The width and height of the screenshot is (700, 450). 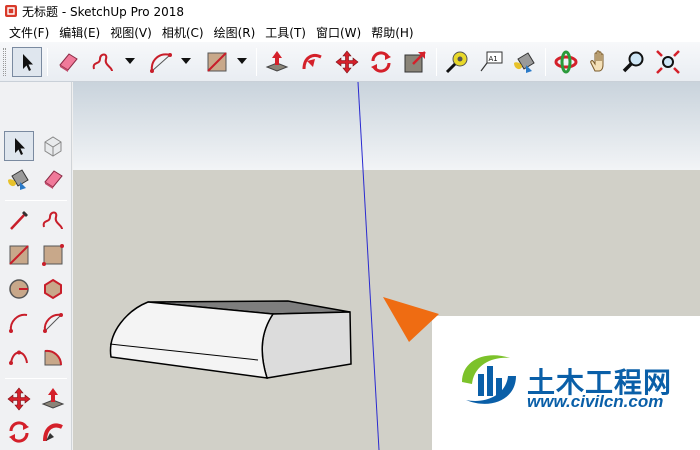 I want to click on text-tool-button: A1, so click(x=491, y=62).